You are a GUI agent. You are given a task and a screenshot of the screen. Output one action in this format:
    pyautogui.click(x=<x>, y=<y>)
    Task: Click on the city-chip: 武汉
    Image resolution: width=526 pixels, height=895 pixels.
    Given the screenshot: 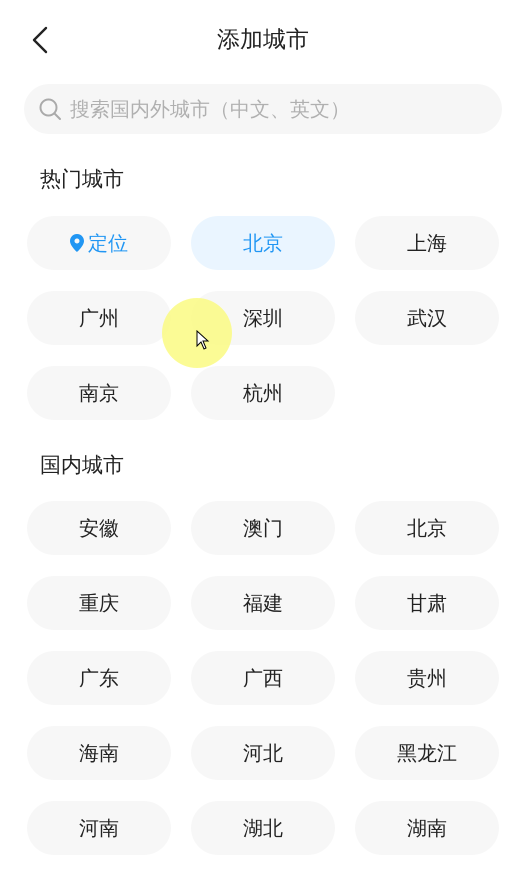 What is the action you would take?
    pyautogui.click(x=427, y=317)
    